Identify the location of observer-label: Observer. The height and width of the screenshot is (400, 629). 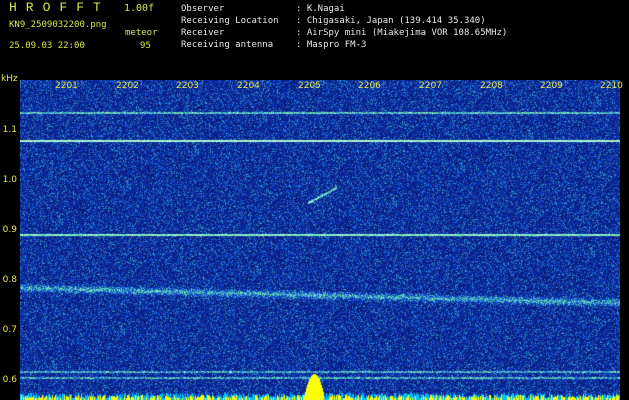
(203, 9).